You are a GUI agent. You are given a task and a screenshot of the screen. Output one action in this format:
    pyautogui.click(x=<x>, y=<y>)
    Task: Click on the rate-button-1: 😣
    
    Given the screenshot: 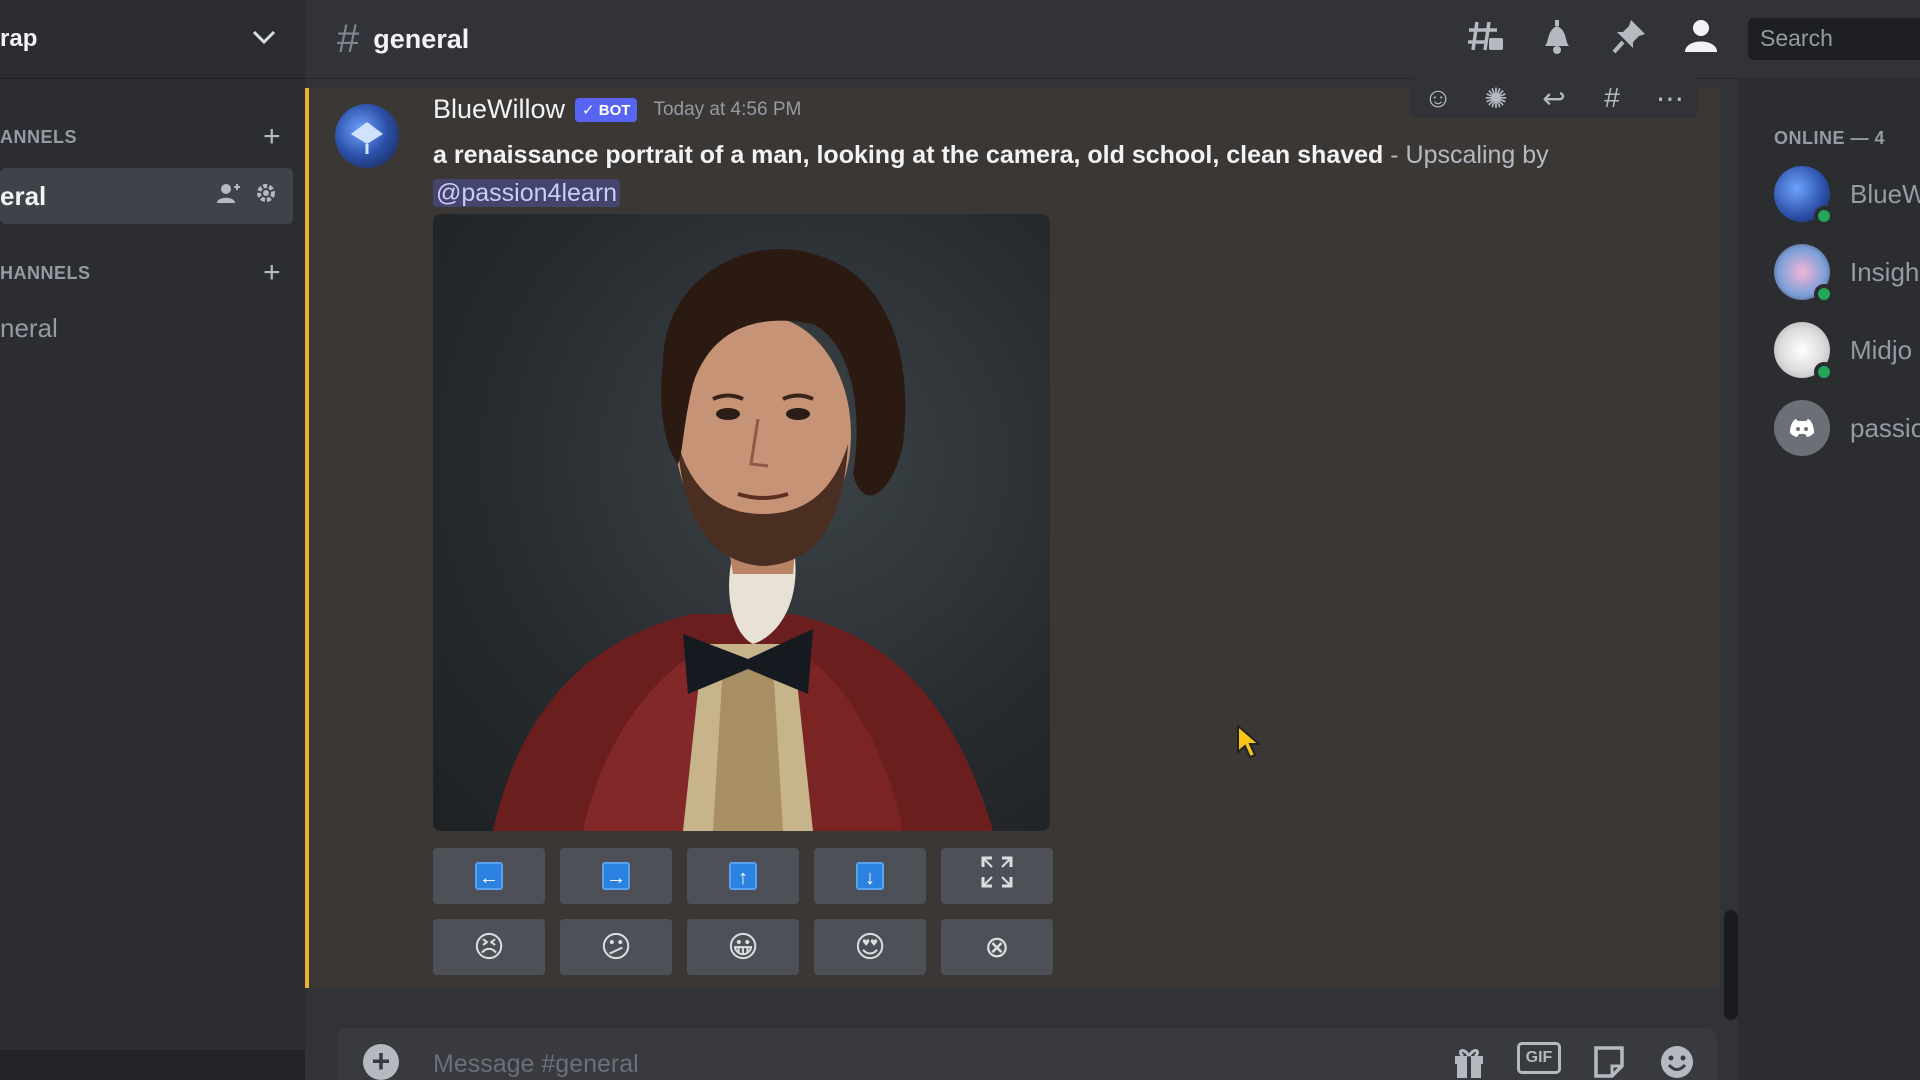 What is the action you would take?
    pyautogui.click(x=489, y=947)
    